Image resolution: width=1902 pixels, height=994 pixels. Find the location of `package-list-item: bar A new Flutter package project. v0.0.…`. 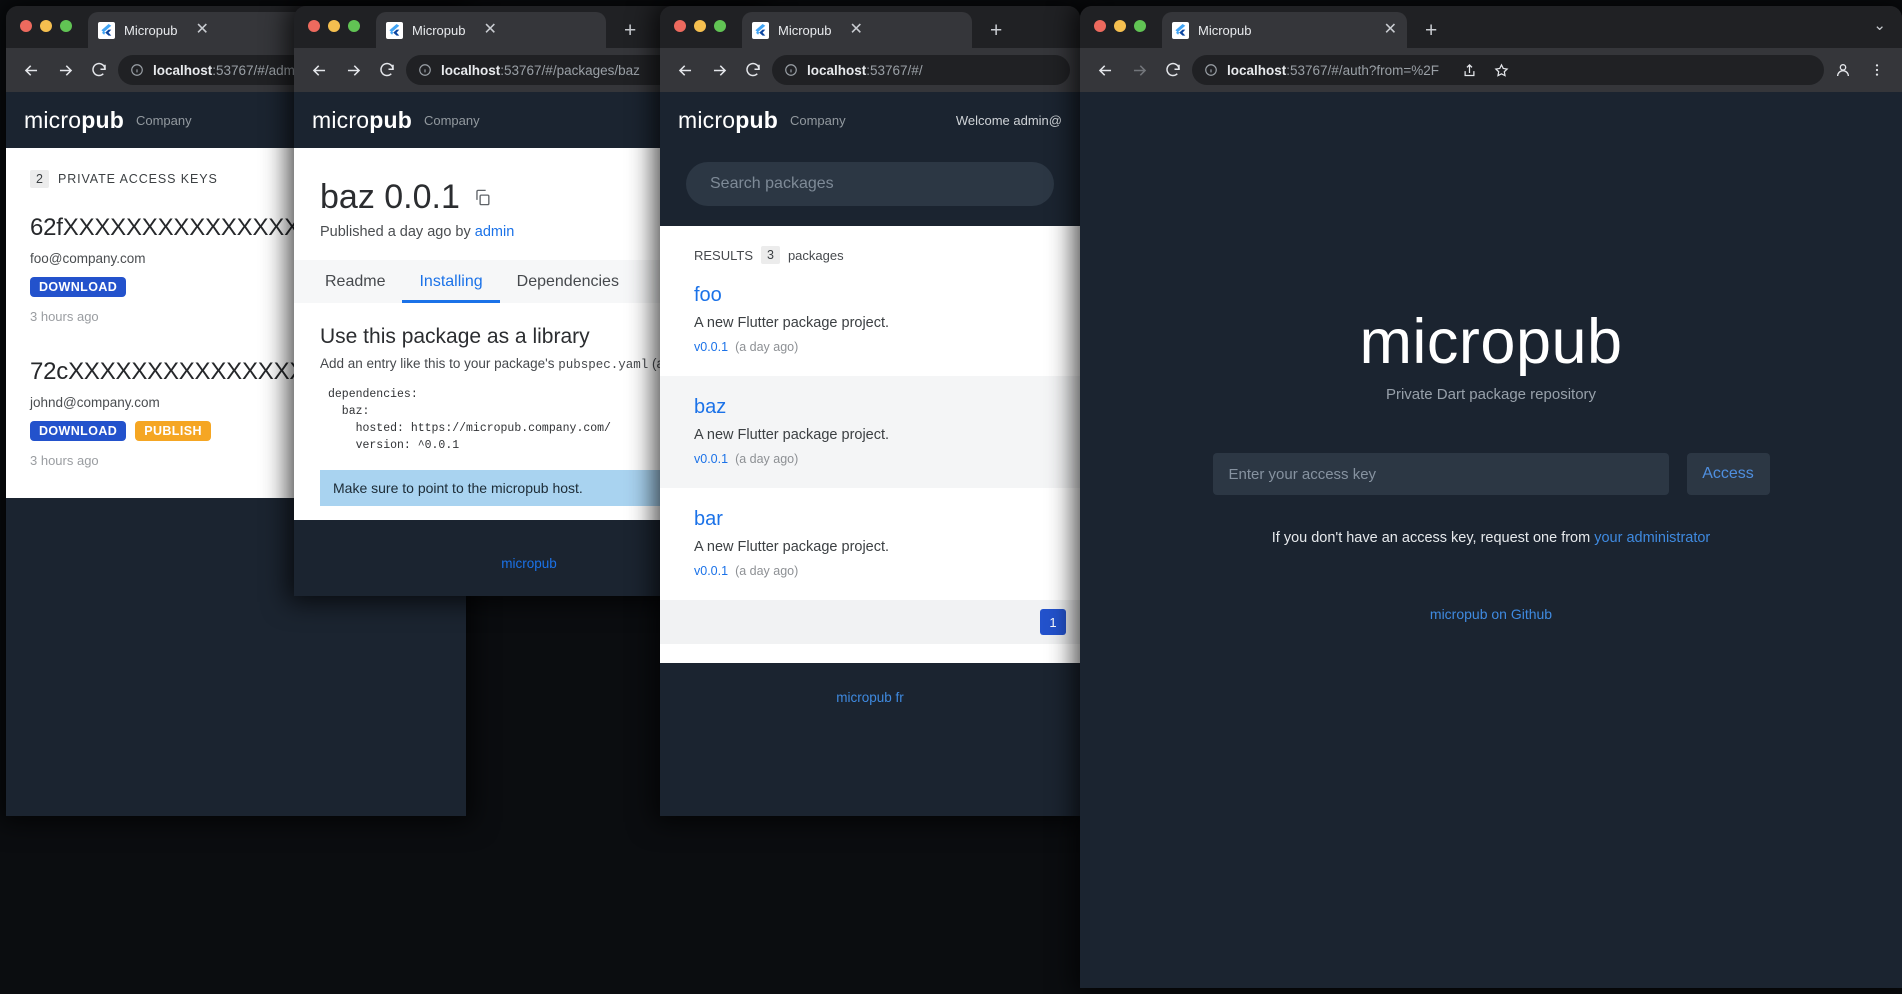

package-list-item: bar A new Flutter package project. v0.0.… is located at coordinates (870, 544).